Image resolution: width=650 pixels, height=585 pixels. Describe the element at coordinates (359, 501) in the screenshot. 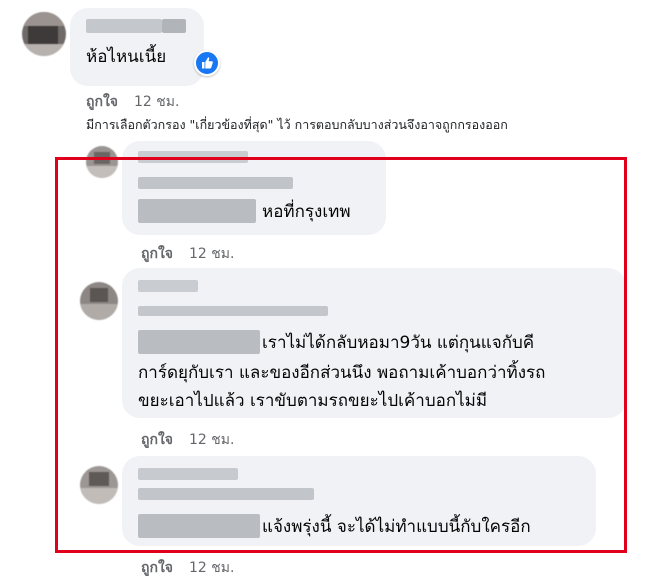

I see `reply-bubble: แจ้งพรุ่งนี้ จะได้ไม่ทำแบบนี้กับใครอีก` at that location.